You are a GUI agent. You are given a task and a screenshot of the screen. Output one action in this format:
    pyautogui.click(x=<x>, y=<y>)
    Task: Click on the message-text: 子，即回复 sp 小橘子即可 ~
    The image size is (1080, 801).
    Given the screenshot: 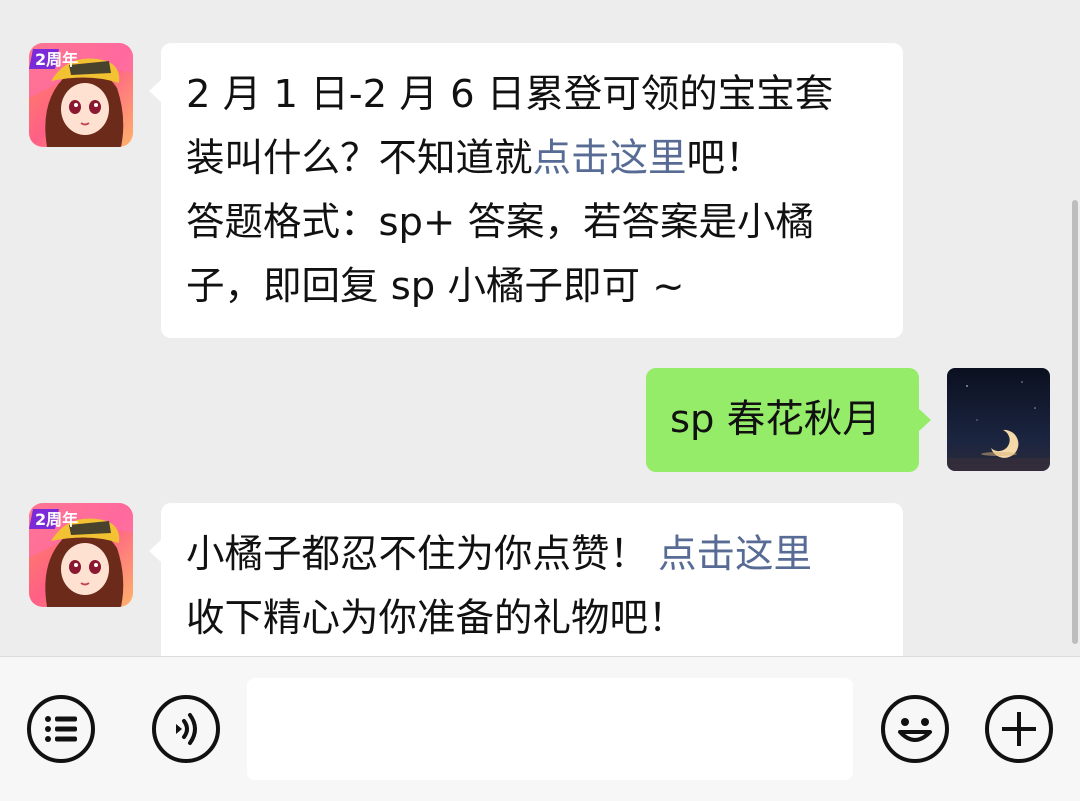 What is the action you would take?
    pyautogui.click(x=435, y=286)
    